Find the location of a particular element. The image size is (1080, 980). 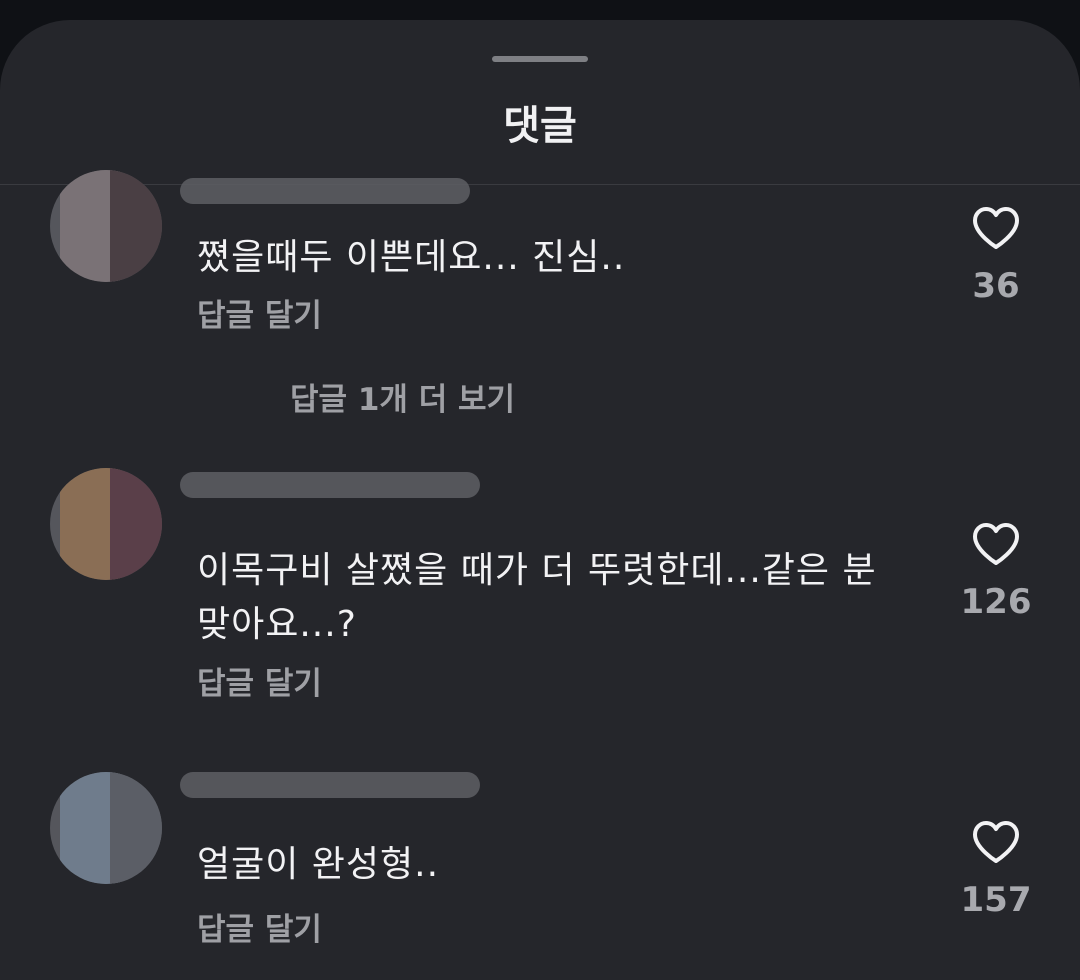

like-control: 126 is located at coordinates (996, 572).